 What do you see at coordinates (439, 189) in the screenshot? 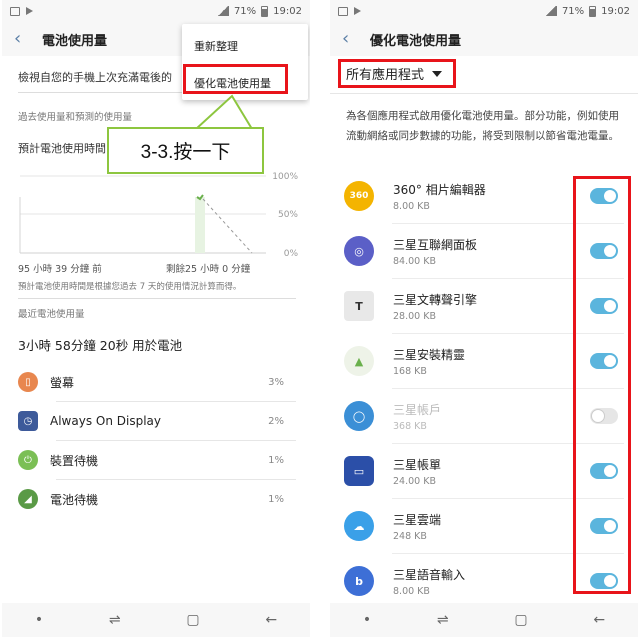
I see `app-name: 360° 相片編輯器` at bounding box center [439, 189].